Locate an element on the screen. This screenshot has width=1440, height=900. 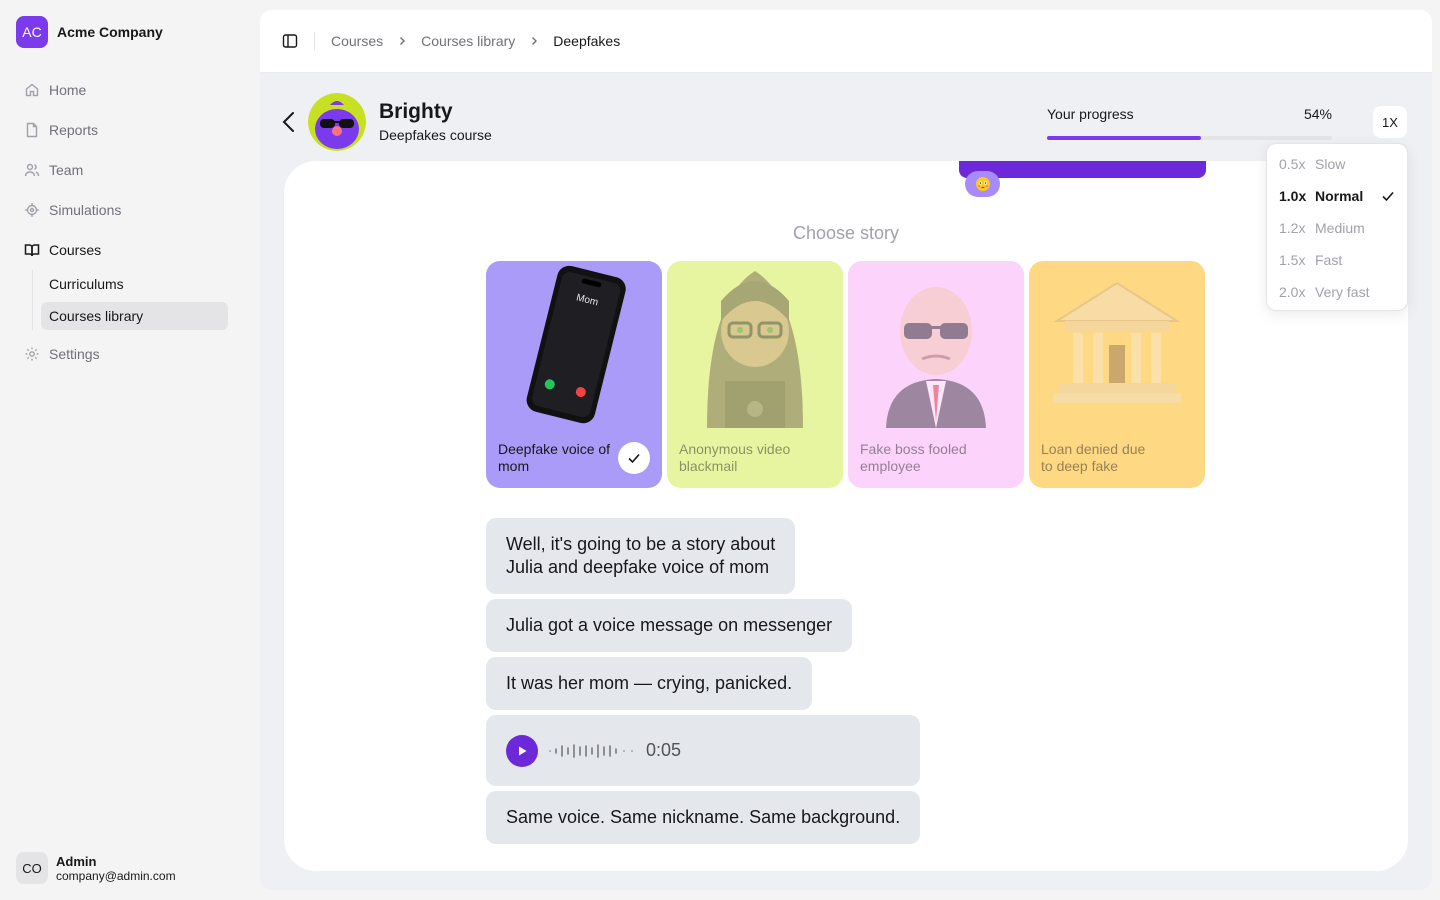
playback-speed-button: 1X is located at coordinates (1390, 122).